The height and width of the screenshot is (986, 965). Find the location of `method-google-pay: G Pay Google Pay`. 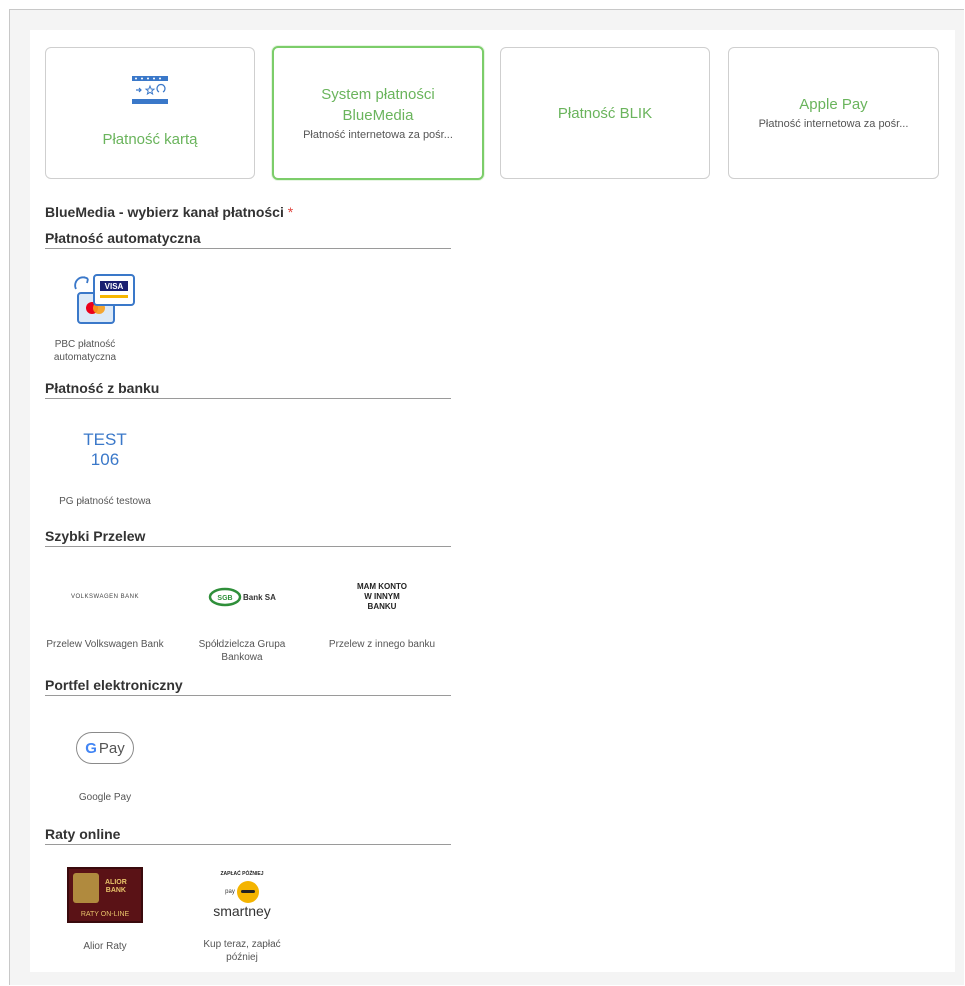

method-google-pay: G Pay Google Pay is located at coordinates (105, 758).